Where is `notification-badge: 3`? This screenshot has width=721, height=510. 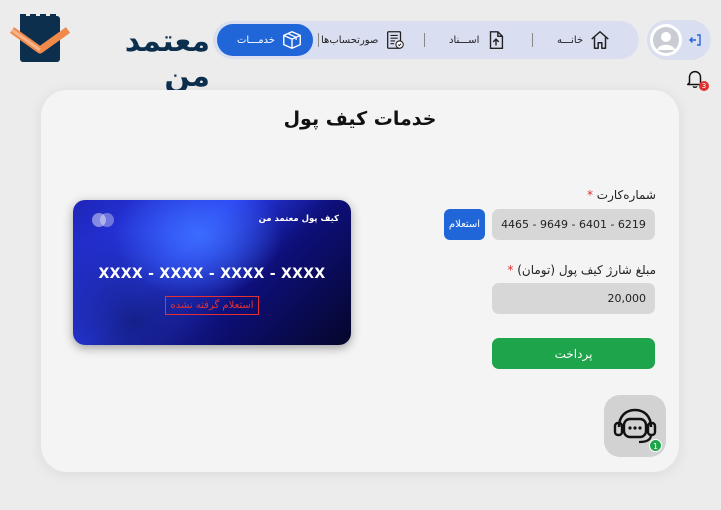 notification-badge: 3 is located at coordinates (704, 86).